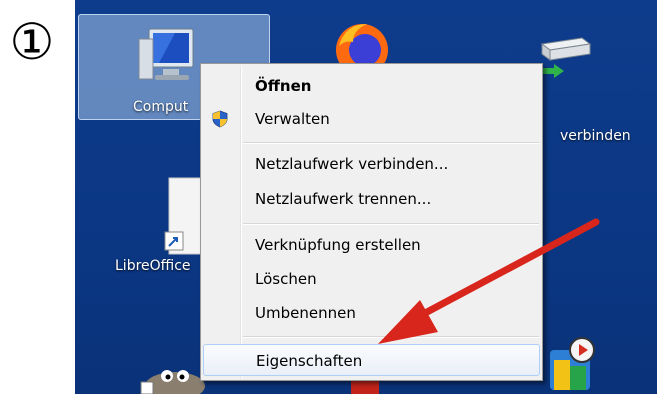 Image resolution: width=657 pixels, height=394 pixels. Describe the element at coordinates (338, 245) in the screenshot. I see `menu-item-label: Verknüpfung erstellen` at that location.